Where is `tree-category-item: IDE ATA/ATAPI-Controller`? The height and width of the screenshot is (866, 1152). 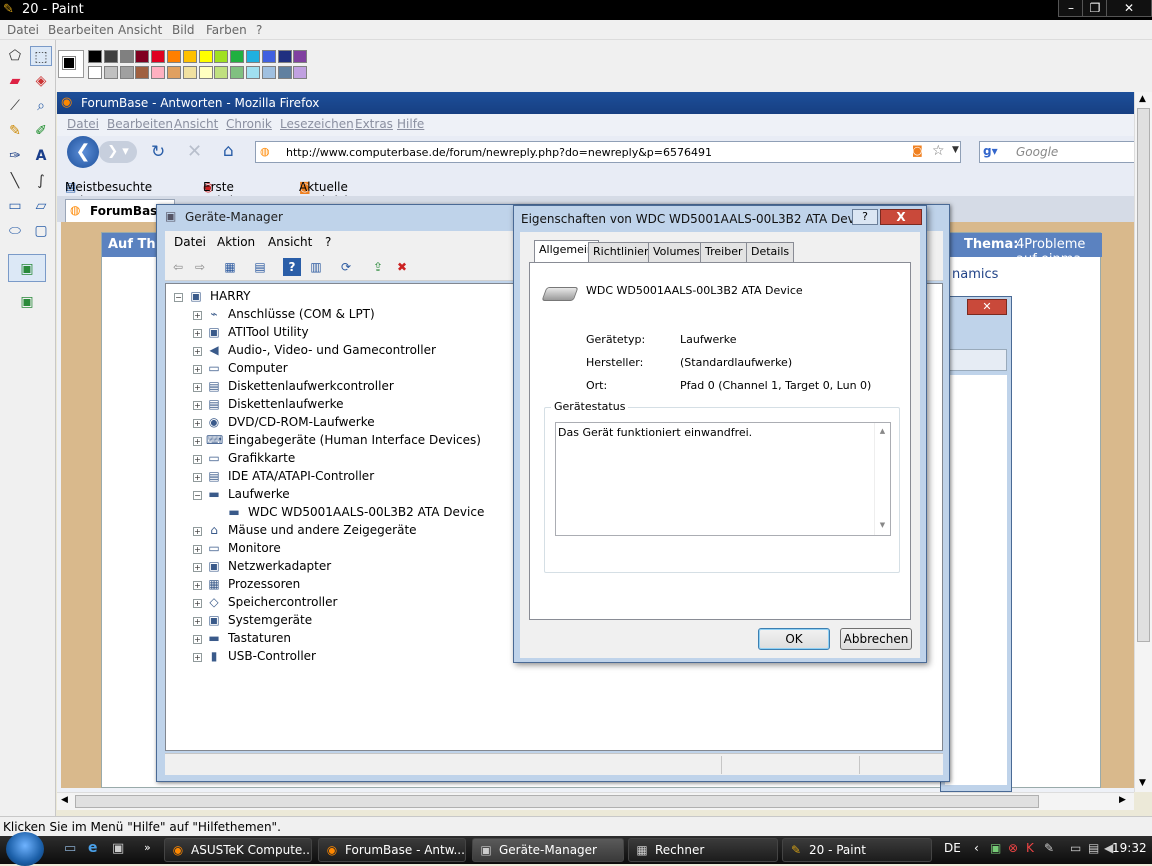
tree-category-item: IDE ATA/ATAPI-Controller is located at coordinates (301, 476).